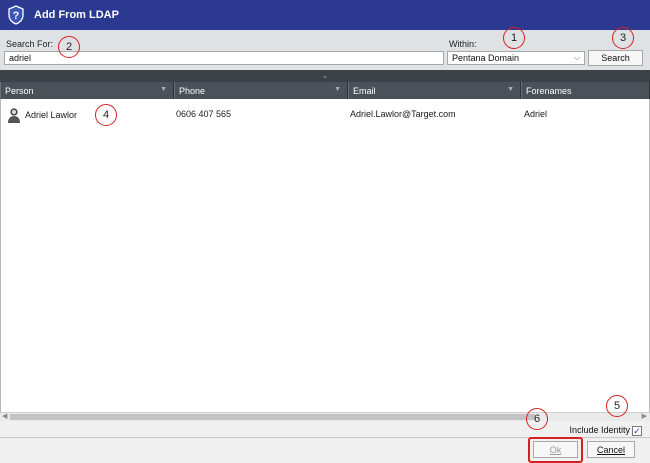 Image resolution: width=650 pixels, height=463 pixels. I want to click on annotation-marker-1: 1, so click(514, 38).